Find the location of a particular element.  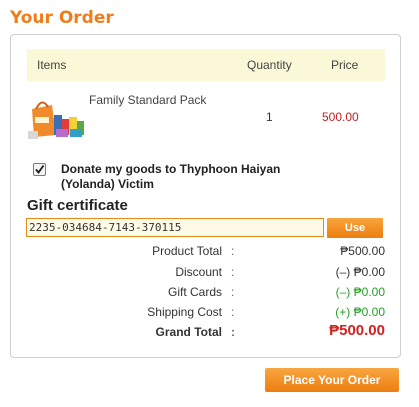

checkmark-icon is located at coordinates (40, 169).